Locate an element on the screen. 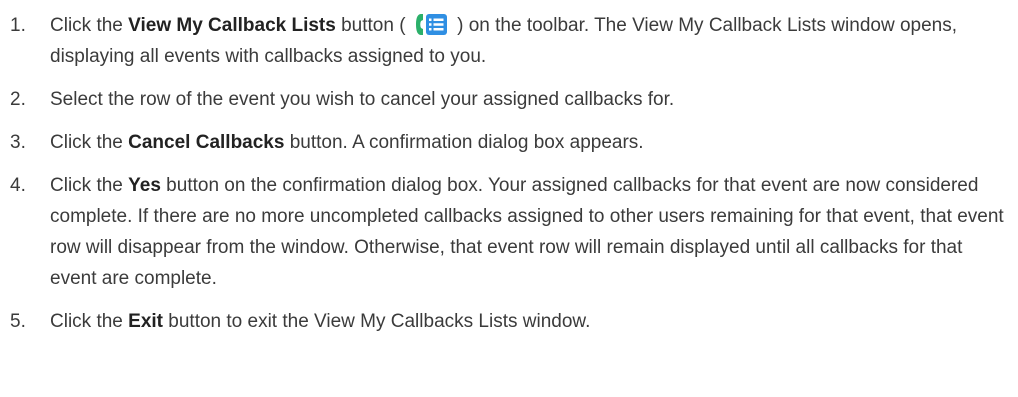  step-text-mid: button ( is located at coordinates (373, 25).